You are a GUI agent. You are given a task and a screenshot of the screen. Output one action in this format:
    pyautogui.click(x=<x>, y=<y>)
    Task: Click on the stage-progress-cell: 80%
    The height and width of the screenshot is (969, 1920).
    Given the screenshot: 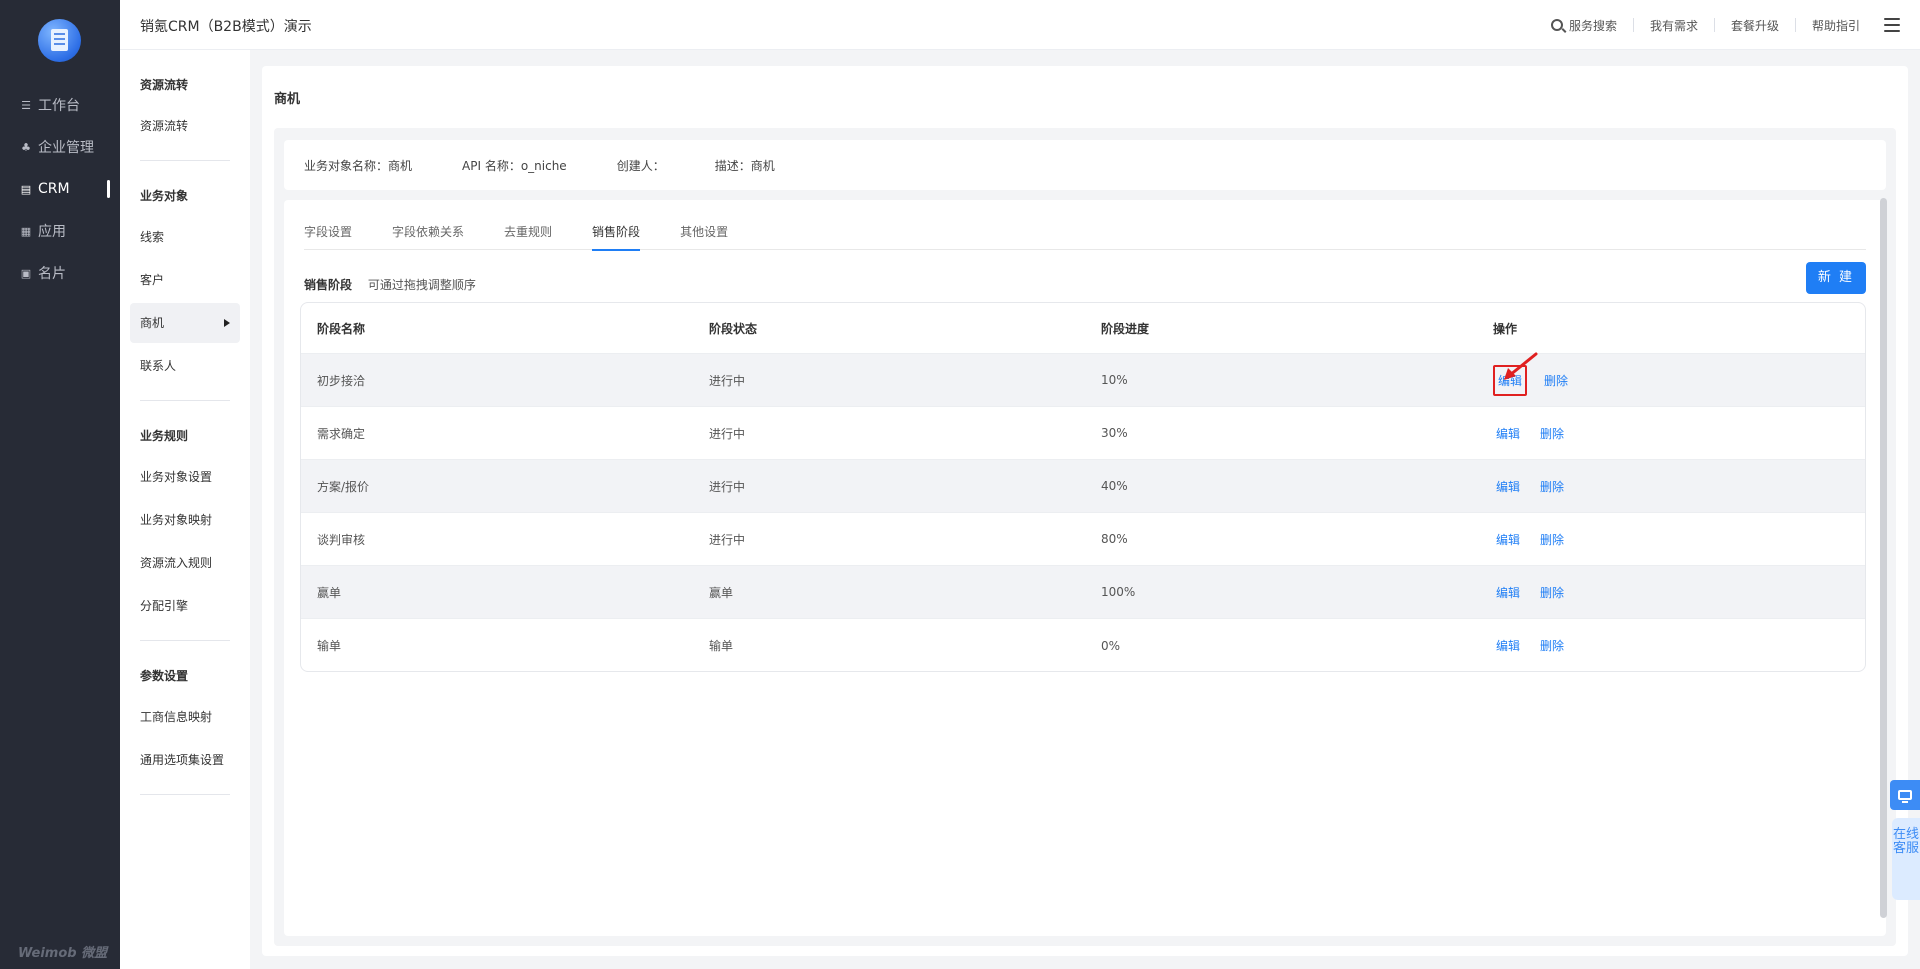 What is the action you would take?
    pyautogui.click(x=1114, y=539)
    